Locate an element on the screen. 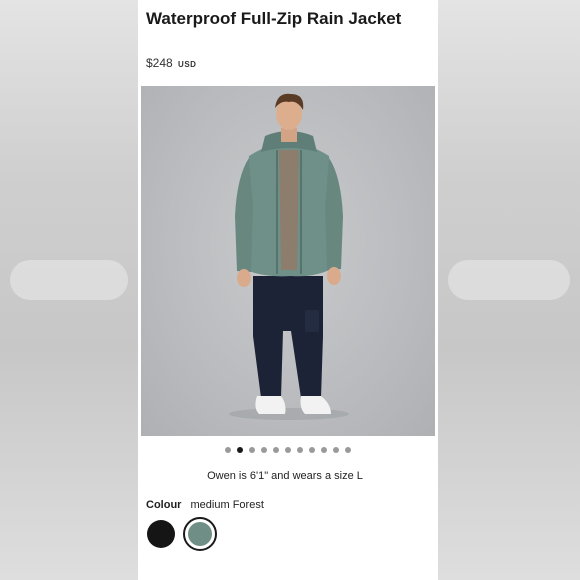  price-amount: $248 is located at coordinates (159, 63).